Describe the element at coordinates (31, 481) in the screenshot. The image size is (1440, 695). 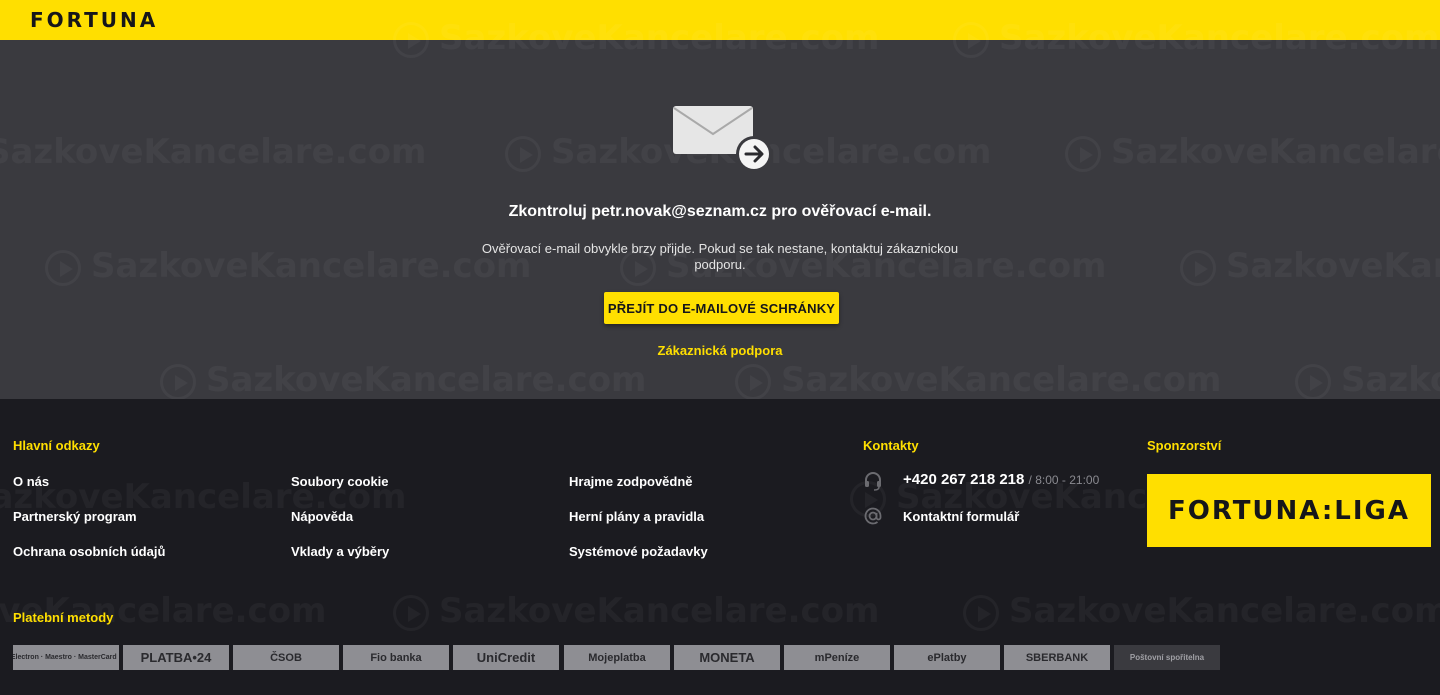
I see `footer-link-about: O nás` at that location.